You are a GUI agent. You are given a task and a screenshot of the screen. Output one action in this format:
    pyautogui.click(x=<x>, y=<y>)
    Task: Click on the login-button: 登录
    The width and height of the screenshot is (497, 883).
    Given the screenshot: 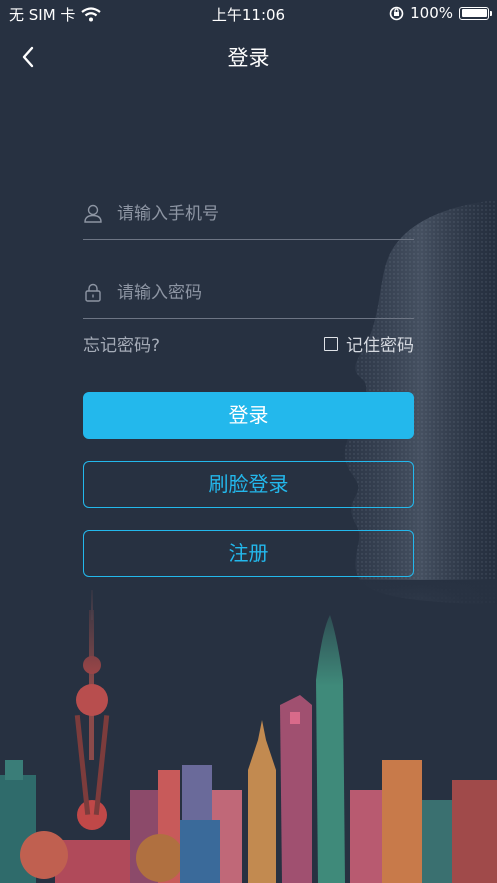 What is the action you would take?
    pyautogui.click(x=248, y=415)
    